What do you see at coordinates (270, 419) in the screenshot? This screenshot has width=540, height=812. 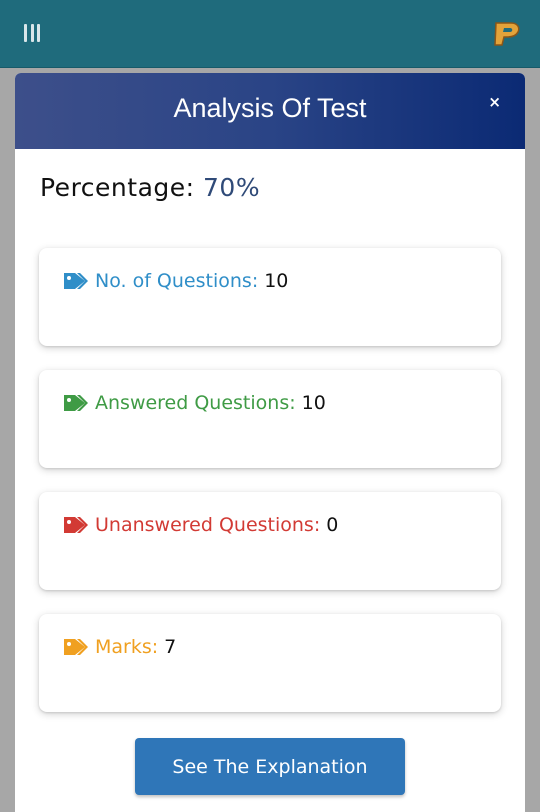 I see `stat-card-answered: Answered Questions: 10` at bounding box center [270, 419].